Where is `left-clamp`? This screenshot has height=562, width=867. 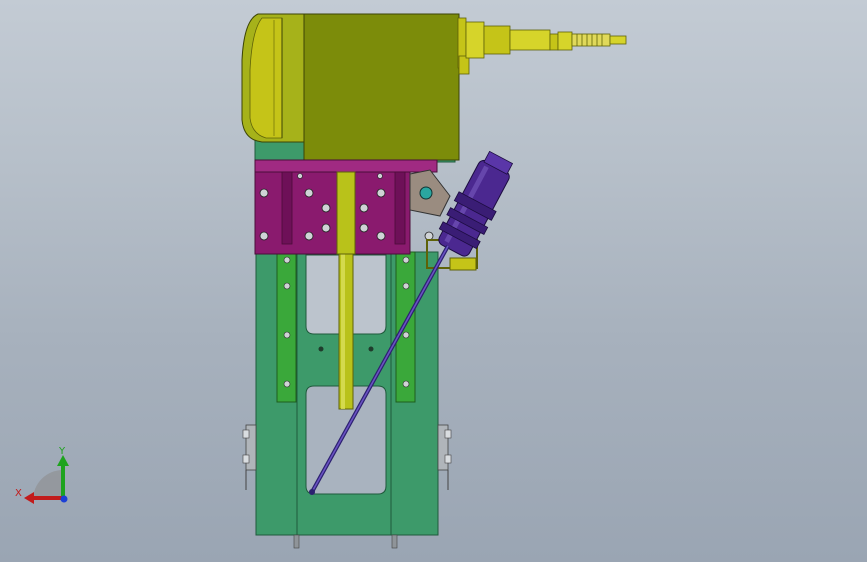 left-clamp is located at coordinates (249, 457).